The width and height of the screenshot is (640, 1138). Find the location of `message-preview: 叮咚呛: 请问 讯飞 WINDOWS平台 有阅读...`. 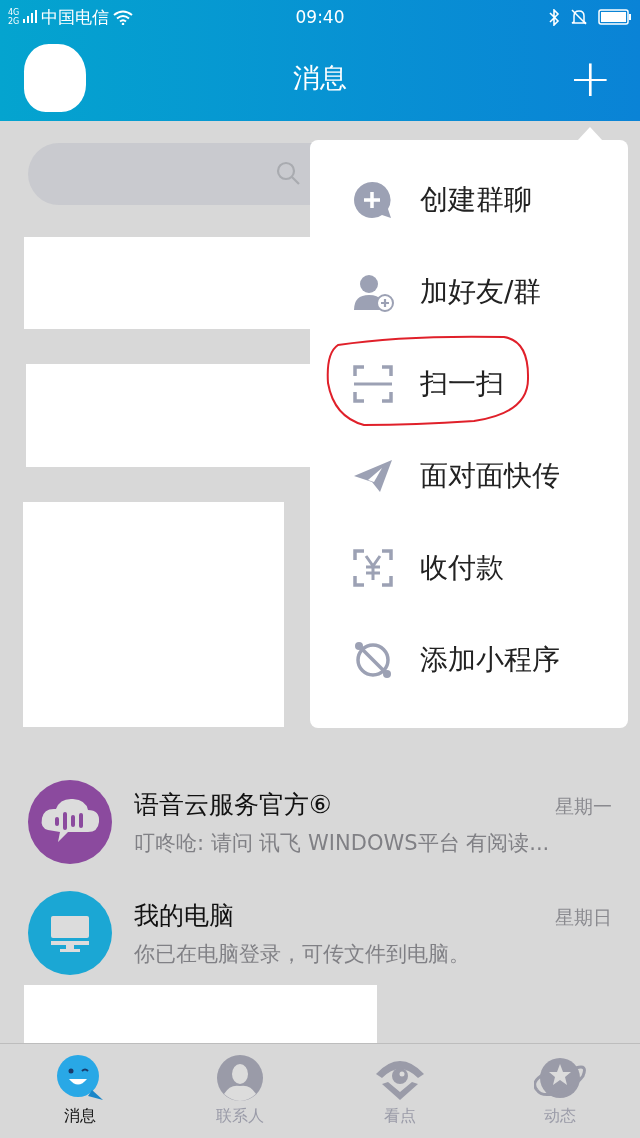

message-preview: 叮咚呛: 请问 讯飞 WINDOWS平台 有阅读... is located at coordinates (342, 843).